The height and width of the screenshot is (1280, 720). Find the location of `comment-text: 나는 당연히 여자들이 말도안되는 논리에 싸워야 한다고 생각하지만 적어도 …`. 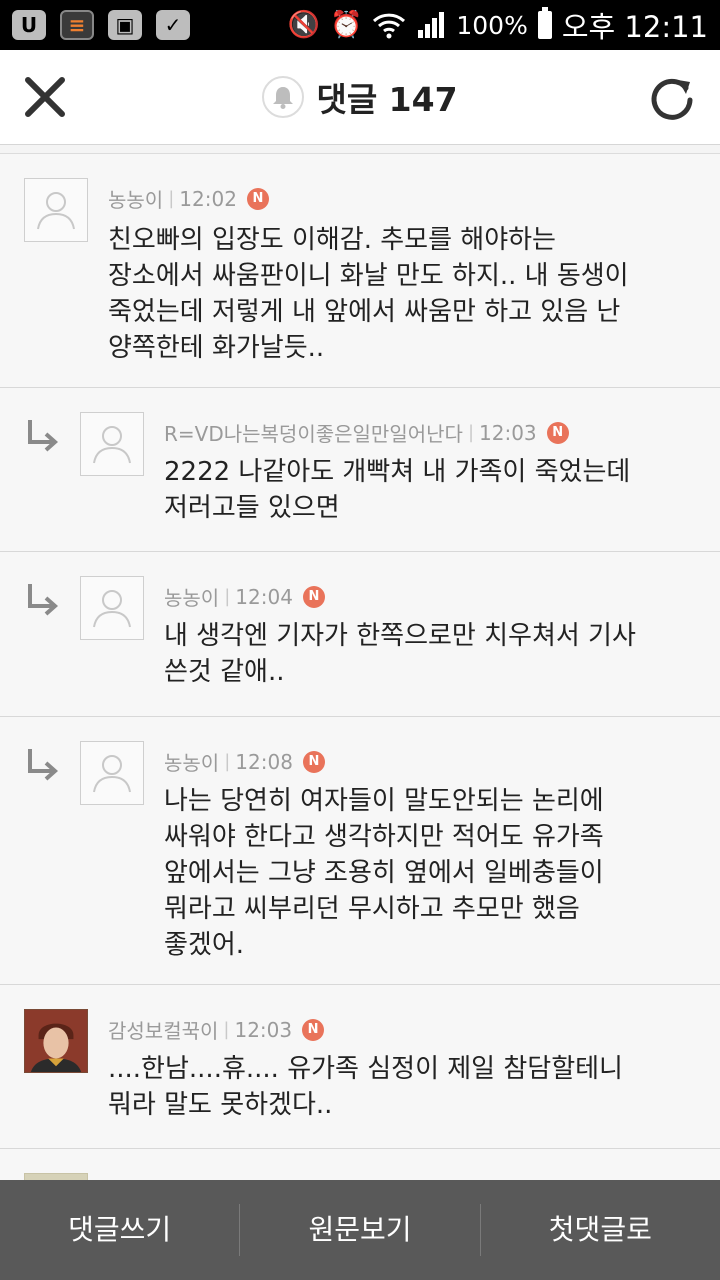

comment-text: 나는 당연히 여자들이 말도안되는 논리에 싸워야 한다고 생각하지만 적어도 … is located at coordinates (384, 873).